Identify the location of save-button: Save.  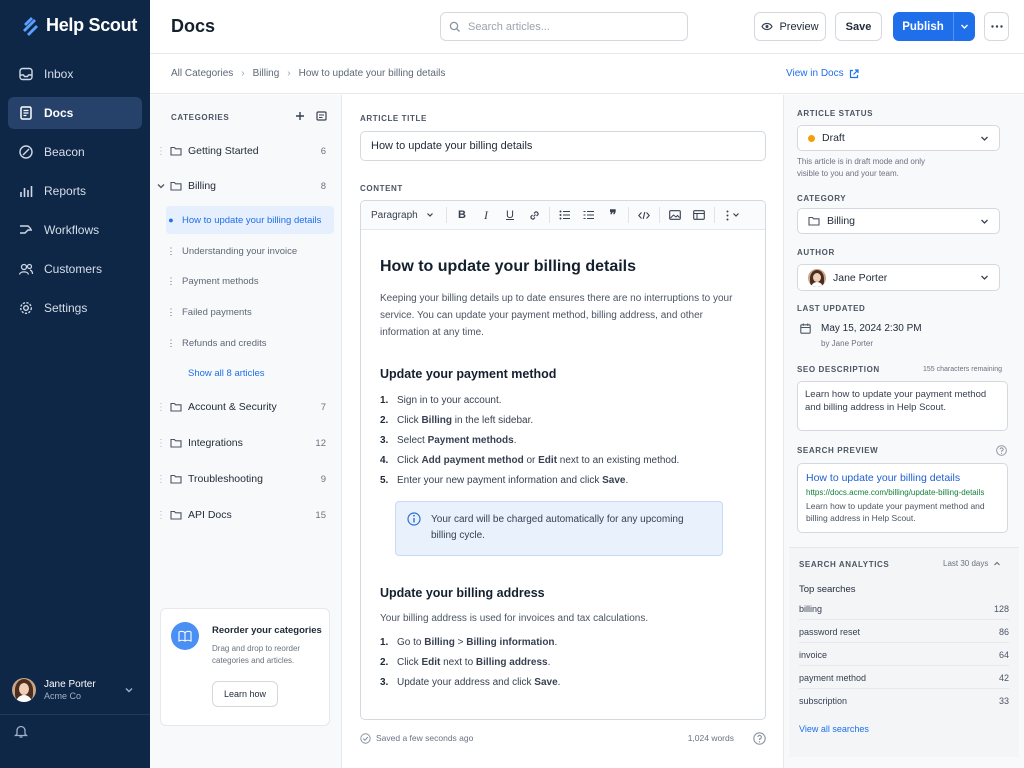
(858, 26).